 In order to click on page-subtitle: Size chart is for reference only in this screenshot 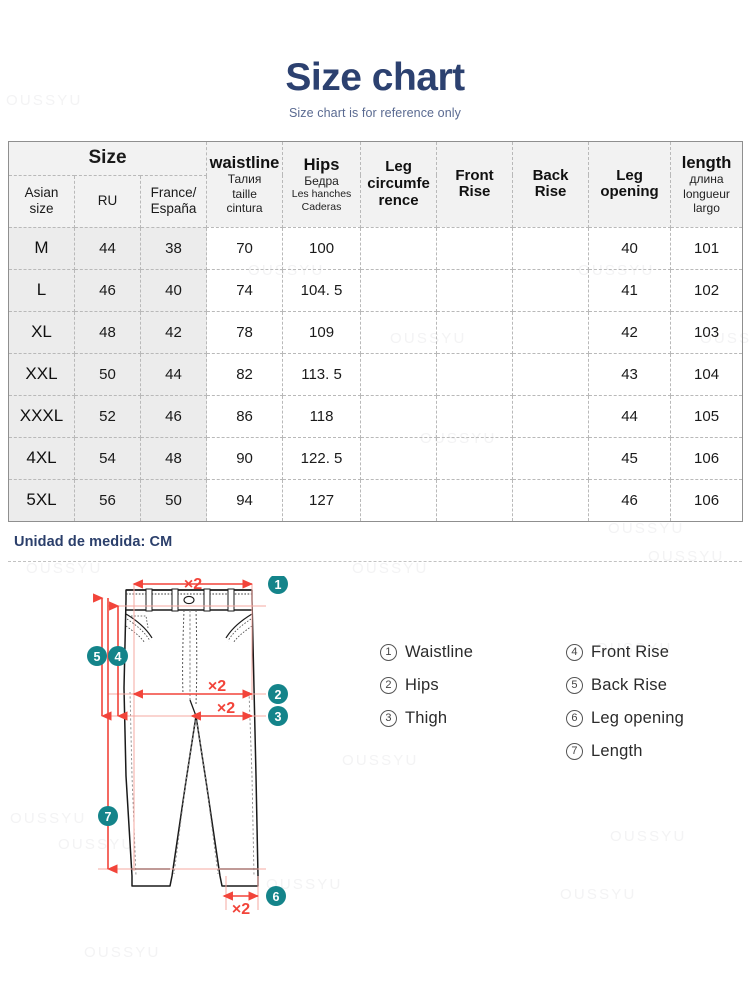, I will do `click(375, 112)`.